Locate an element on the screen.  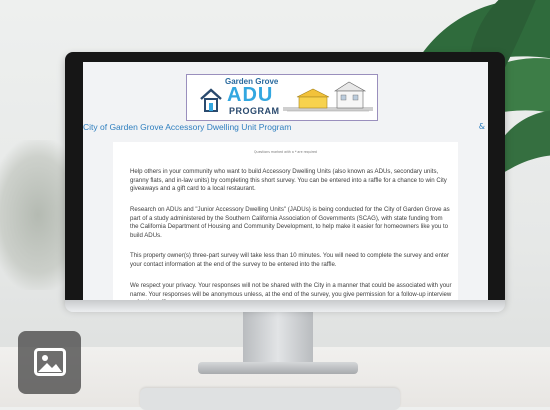
header-link: & is located at coordinates (482, 126).